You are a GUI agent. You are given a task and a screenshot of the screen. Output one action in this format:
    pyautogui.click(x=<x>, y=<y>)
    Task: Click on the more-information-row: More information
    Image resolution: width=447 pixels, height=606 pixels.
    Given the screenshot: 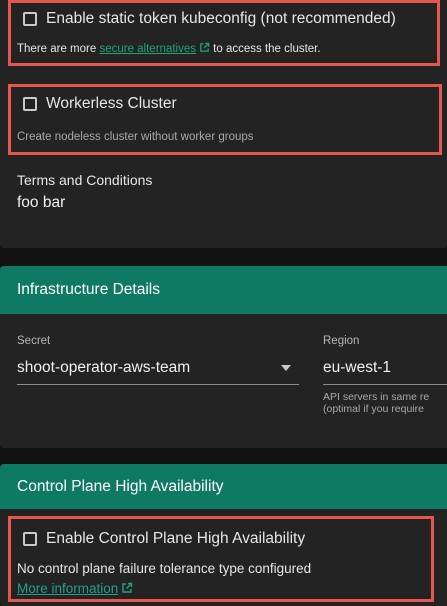 What is the action you would take?
    pyautogui.click(x=75, y=588)
    